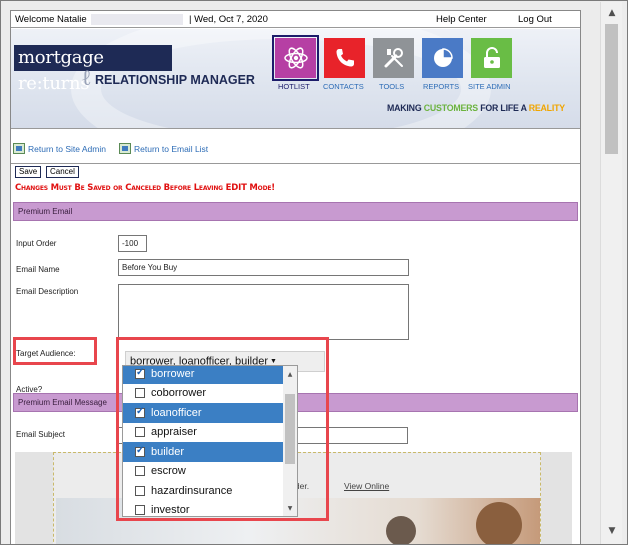 Image resolution: width=628 pixels, height=545 pixels. What do you see at coordinates (40, 434) in the screenshot?
I see `email-subject-label: Email Subject` at bounding box center [40, 434].